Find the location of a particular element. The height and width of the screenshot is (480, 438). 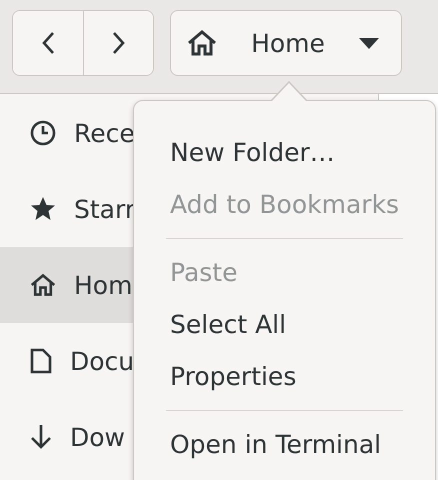

sidebar-label: Rece is located at coordinates (104, 133).